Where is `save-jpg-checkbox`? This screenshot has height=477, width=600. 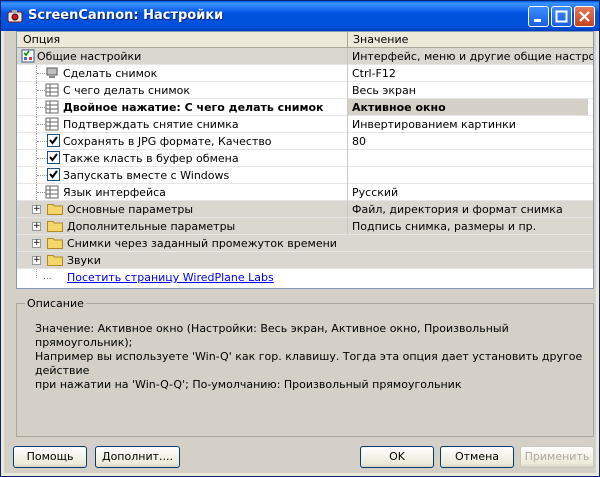 save-jpg-checkbox is located at coordinates (53, 140).